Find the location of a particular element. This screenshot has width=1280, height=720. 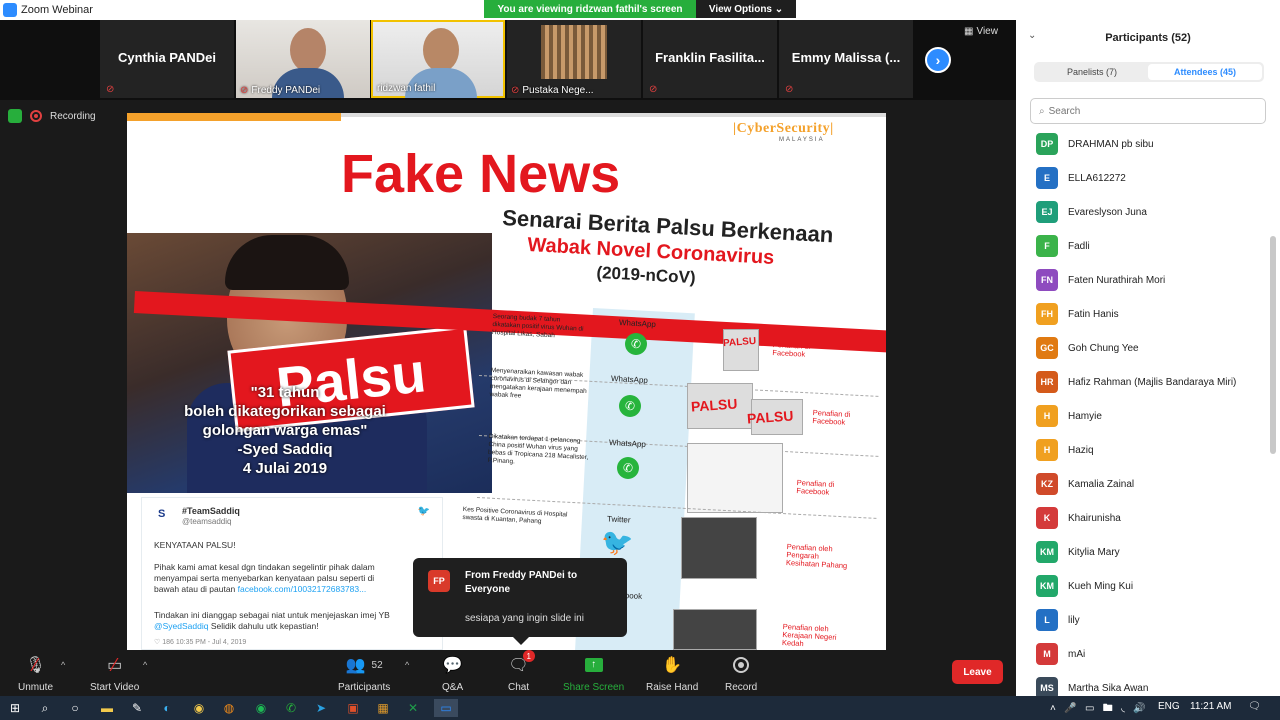

firefox-icon: ◍ is located at coordinates (229, 708).